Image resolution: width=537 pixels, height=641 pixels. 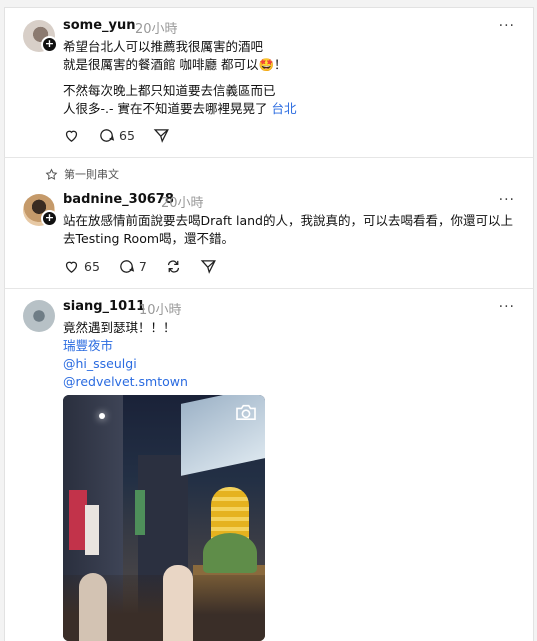 What do you see at coordinates (88, 346) in the screenshot?
I see `location-link: 瑞豐夜市` at bounding box center [88, 346].